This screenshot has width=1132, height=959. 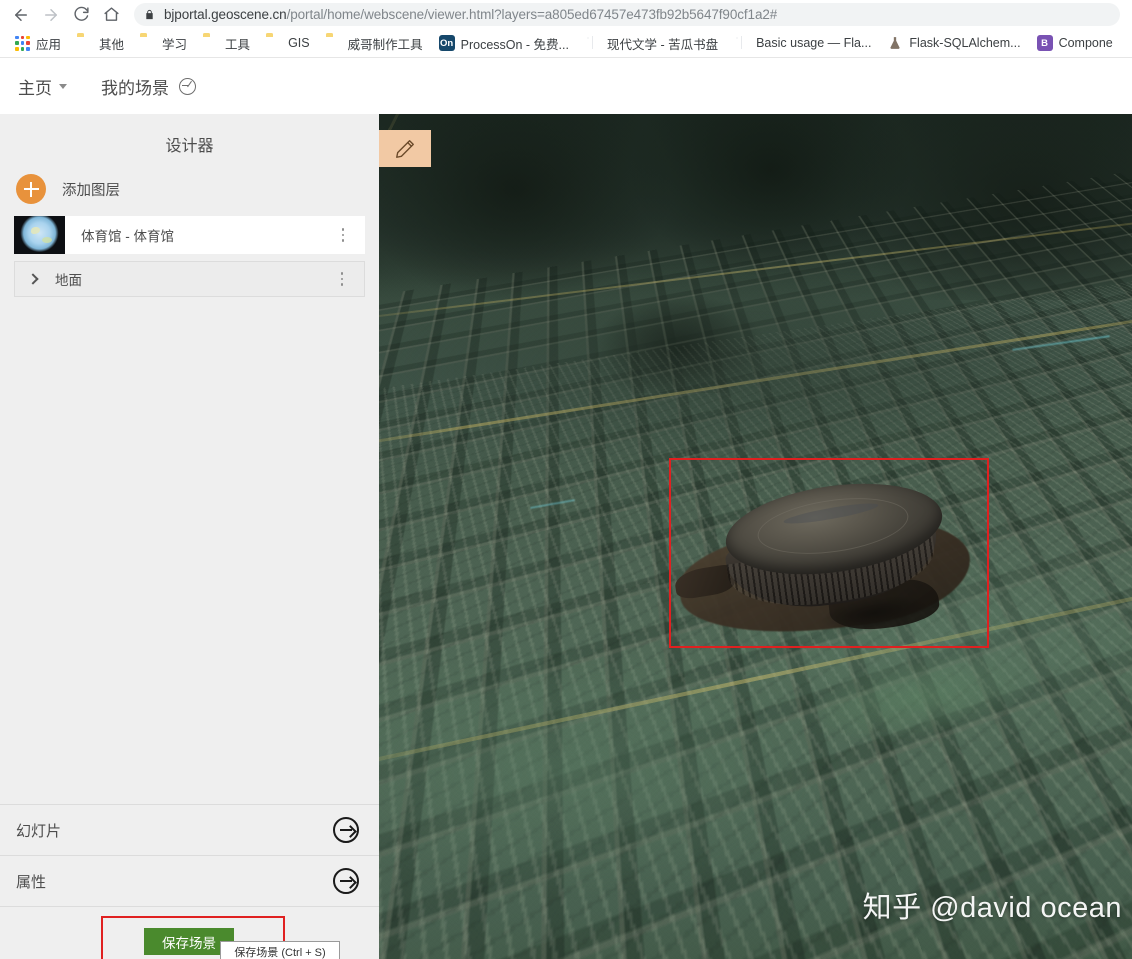 I want to click on layer-name: 体育馆 - 体育馆, so click(x=127, y=236).